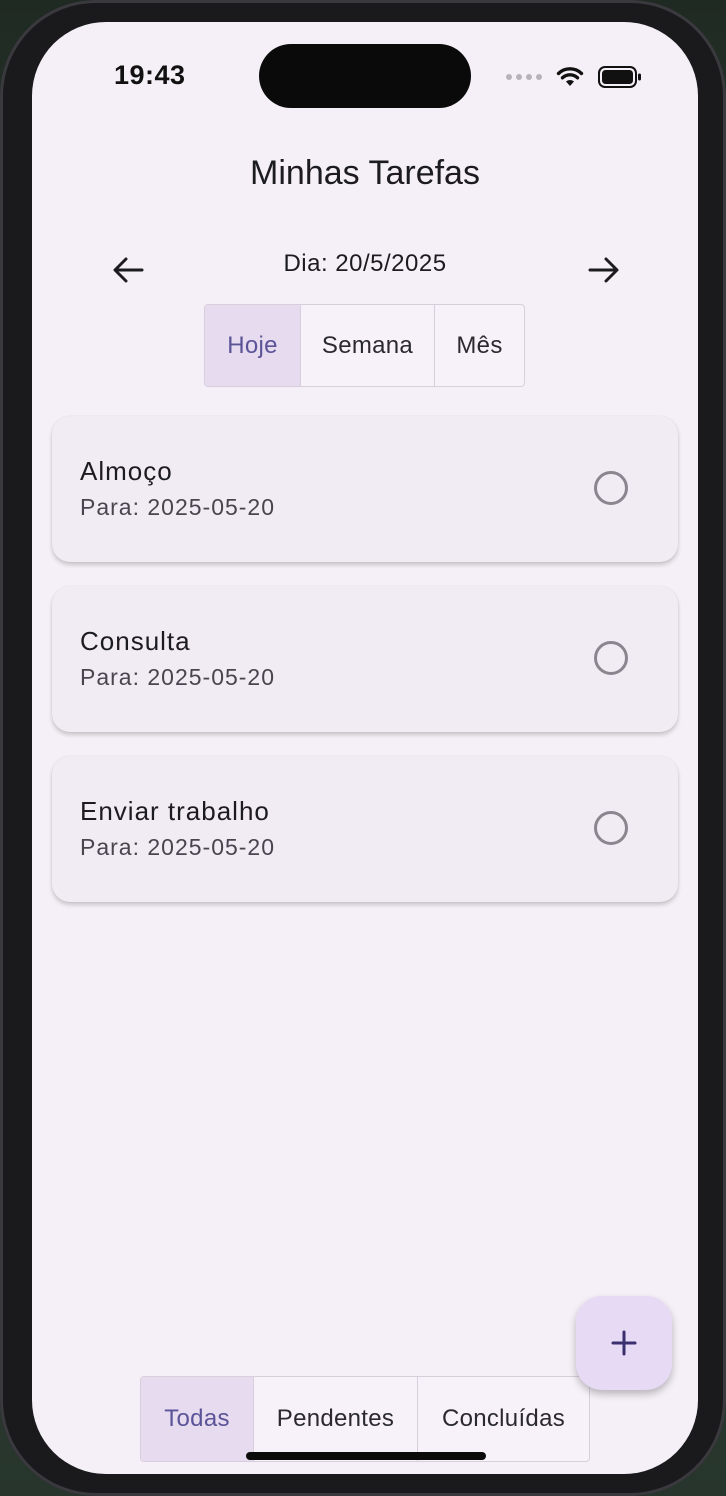 Image resolution: width=726 pixels, height=1496 pixels. What do you see at coordinates (365, 173) in the screenshot?
I see `page-title: Minhas Tarefas` at bounding box center [365, 173].